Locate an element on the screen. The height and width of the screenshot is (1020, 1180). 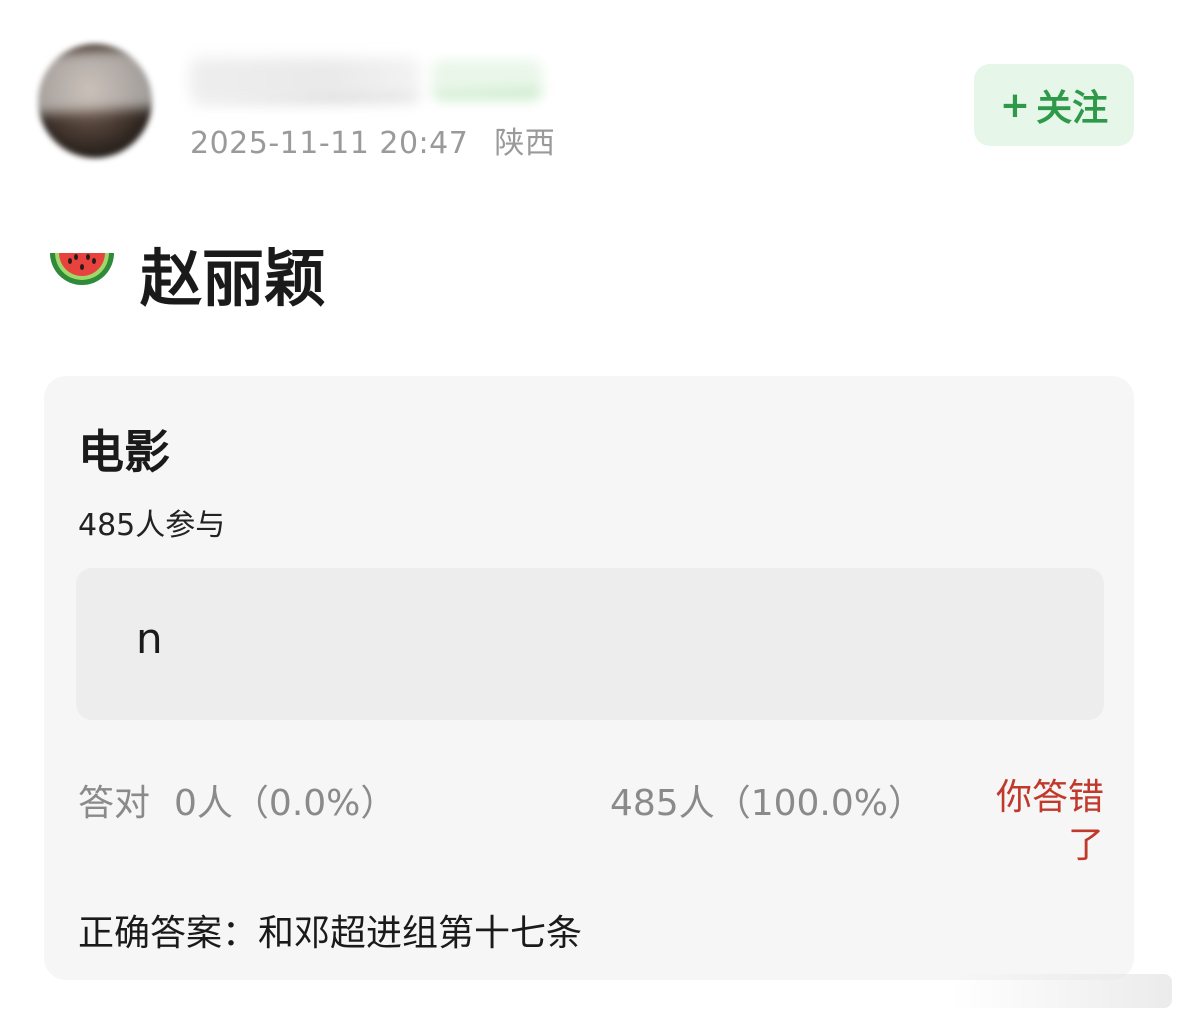
post-title: 赵丽颖 is located at coordinates (233, 278).